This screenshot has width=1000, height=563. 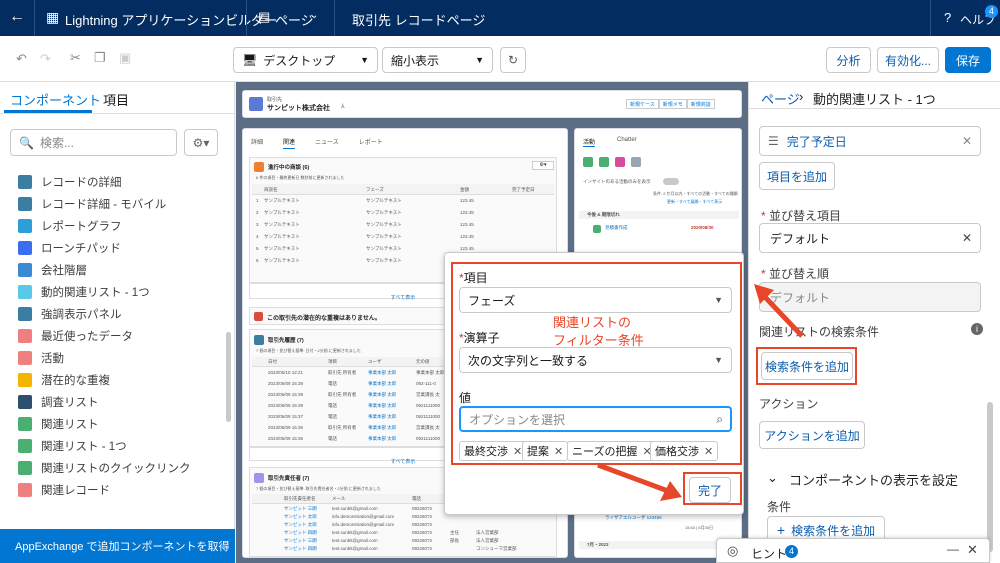 I want to click on component-item: 関連リスト - 1つ, so click(x=72, y=446).